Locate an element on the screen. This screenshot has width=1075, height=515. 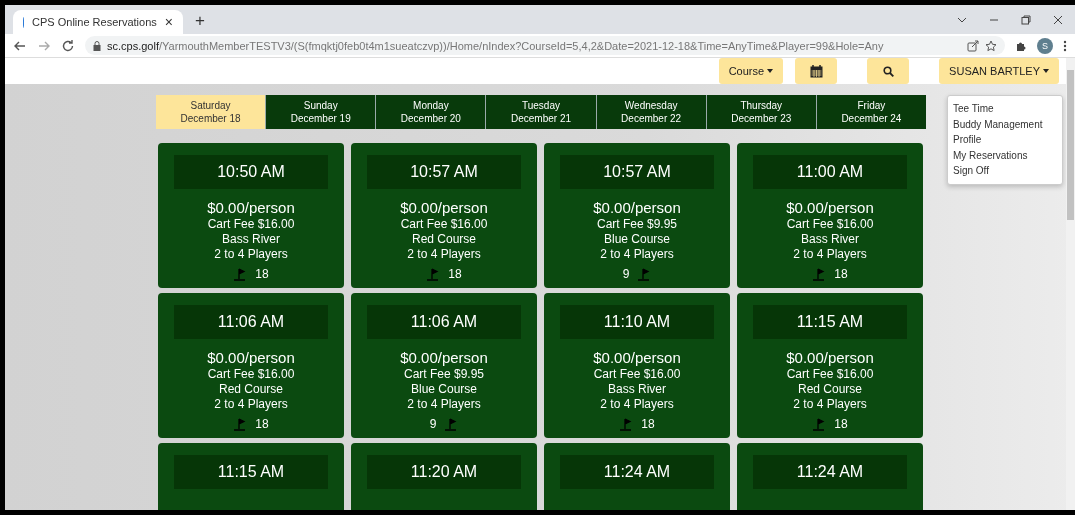
day-tab: Tuesday December 21 is located at coordinates (541, 112).